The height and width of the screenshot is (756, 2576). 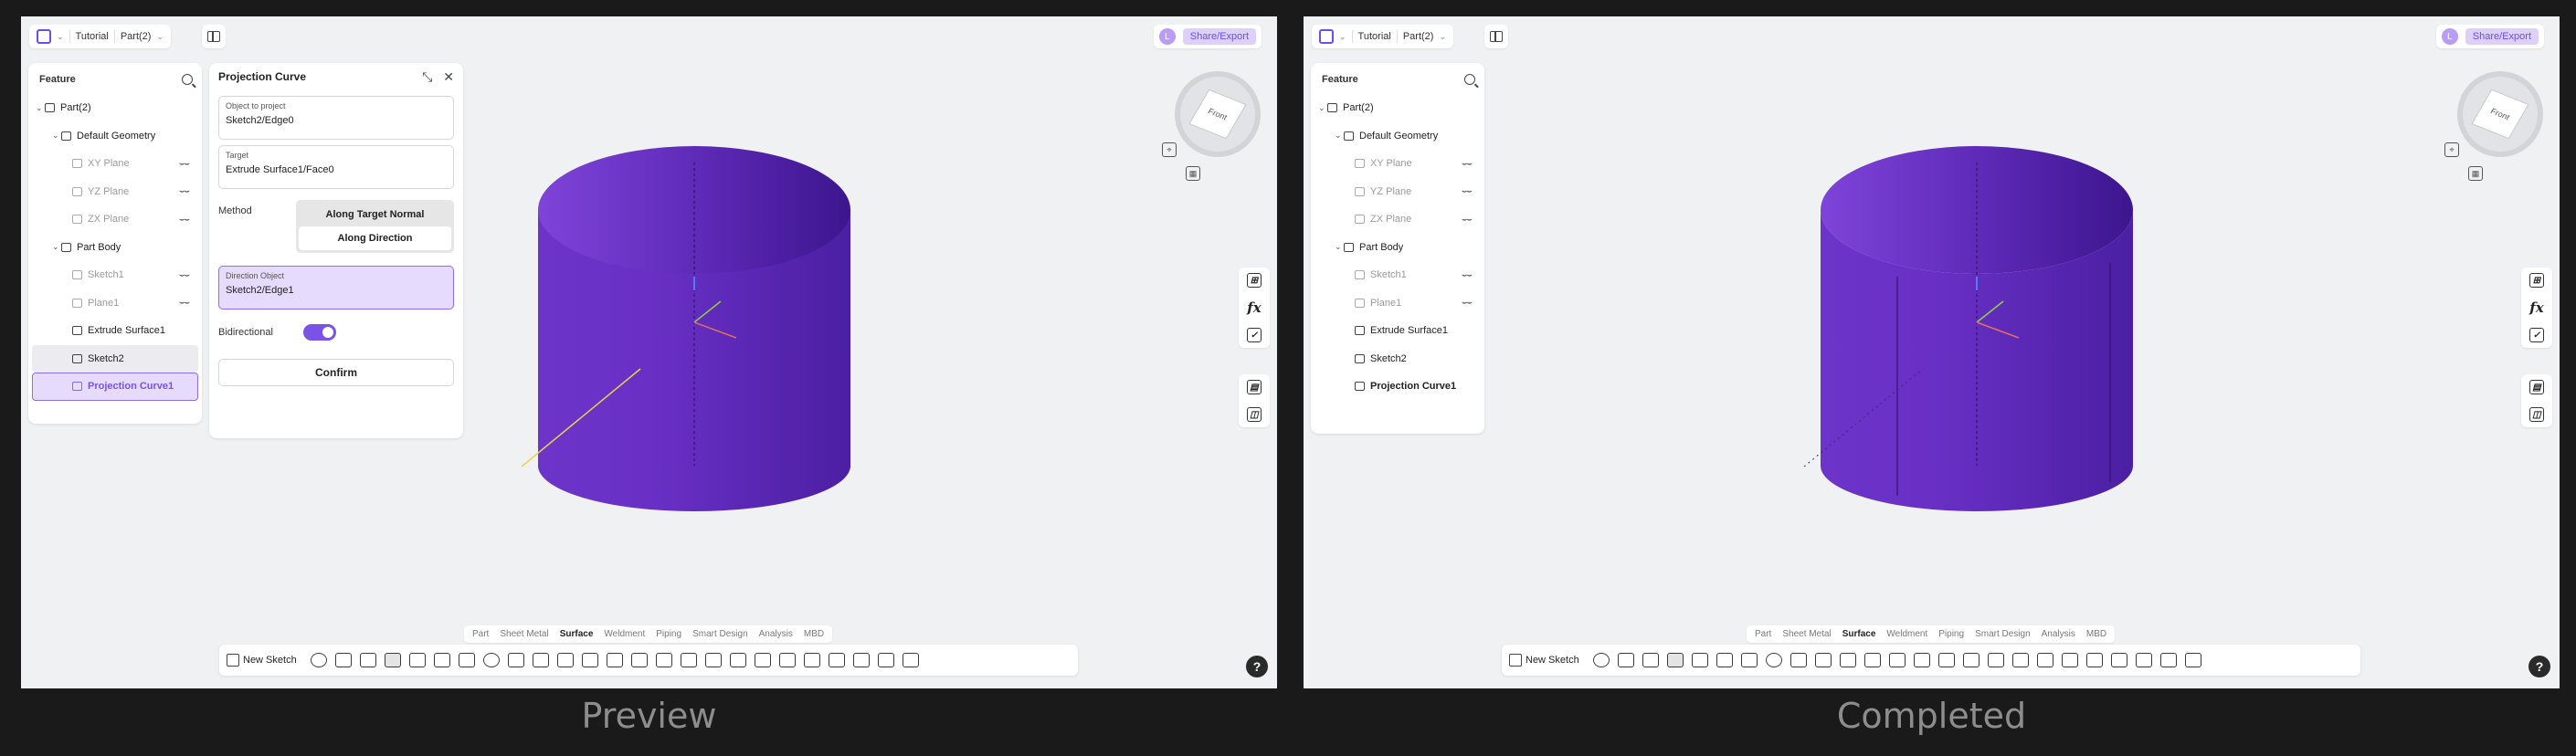 I want to click on scale-icon, so click(x=2168, y=660).